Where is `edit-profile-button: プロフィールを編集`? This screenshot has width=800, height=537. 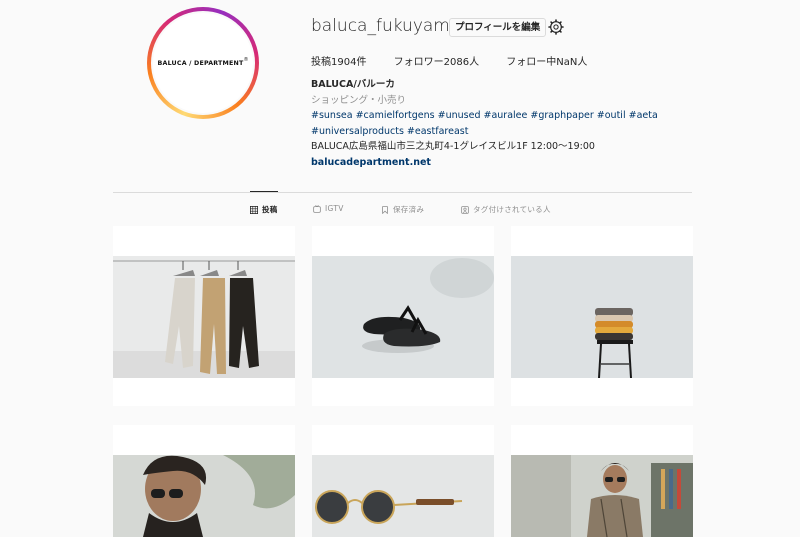
edit-profile-button: プロフィールを編集 is located at coordinates (498, 27).